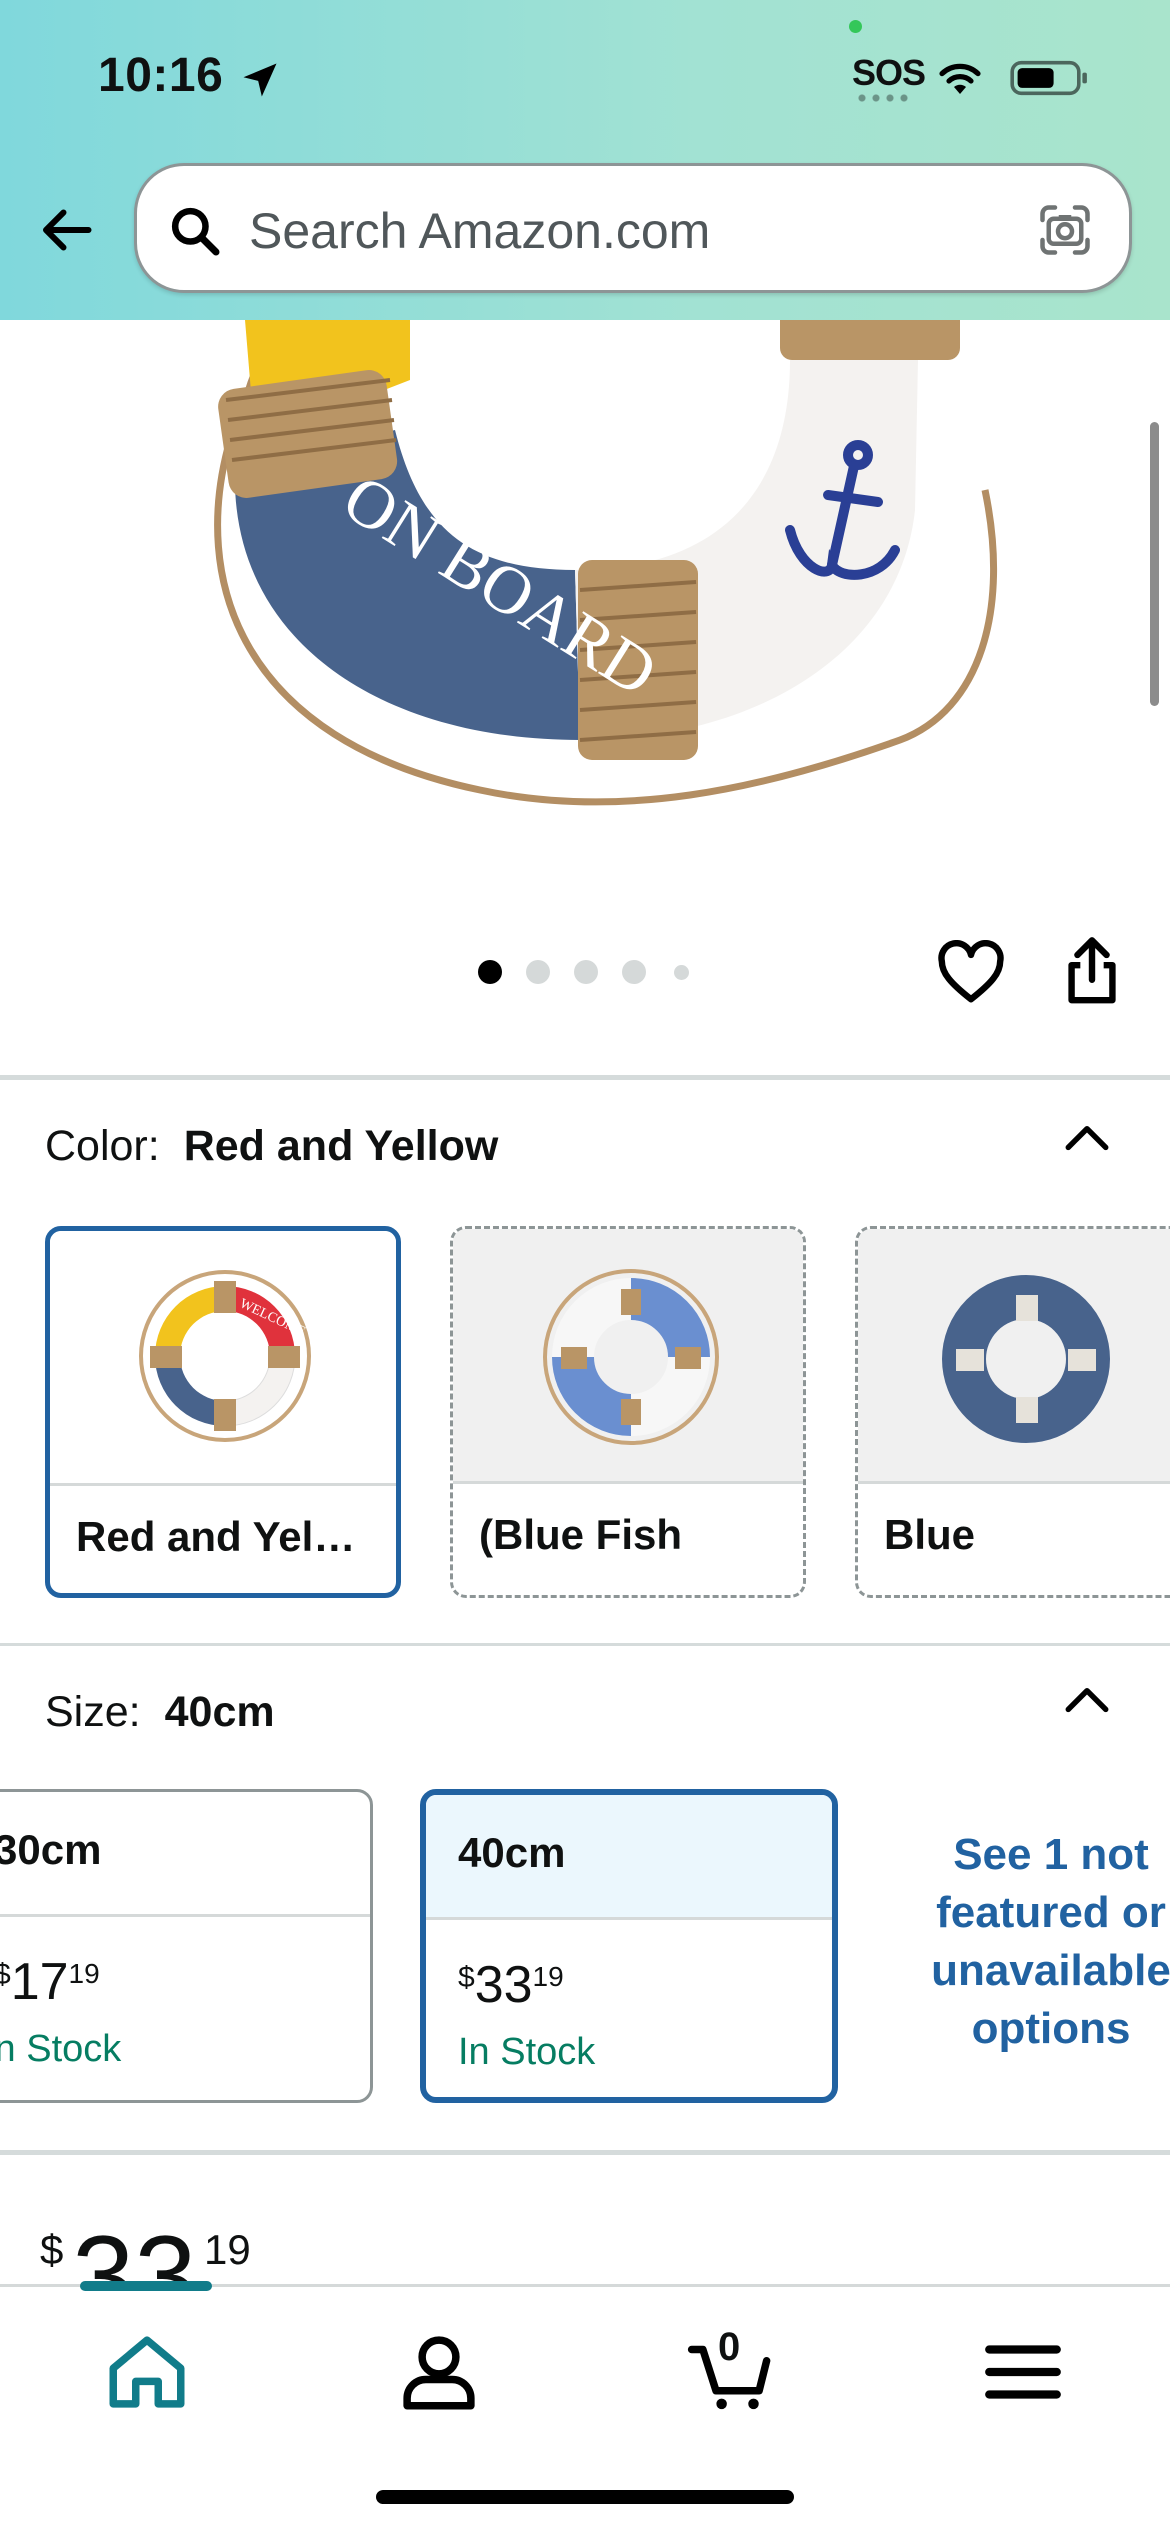 This screenshot has height=2532, width=1170. Describe the element at coordinates (223, 1357) in the screenshot. I see `swatch-thumbnail: WELCOME` at that location.